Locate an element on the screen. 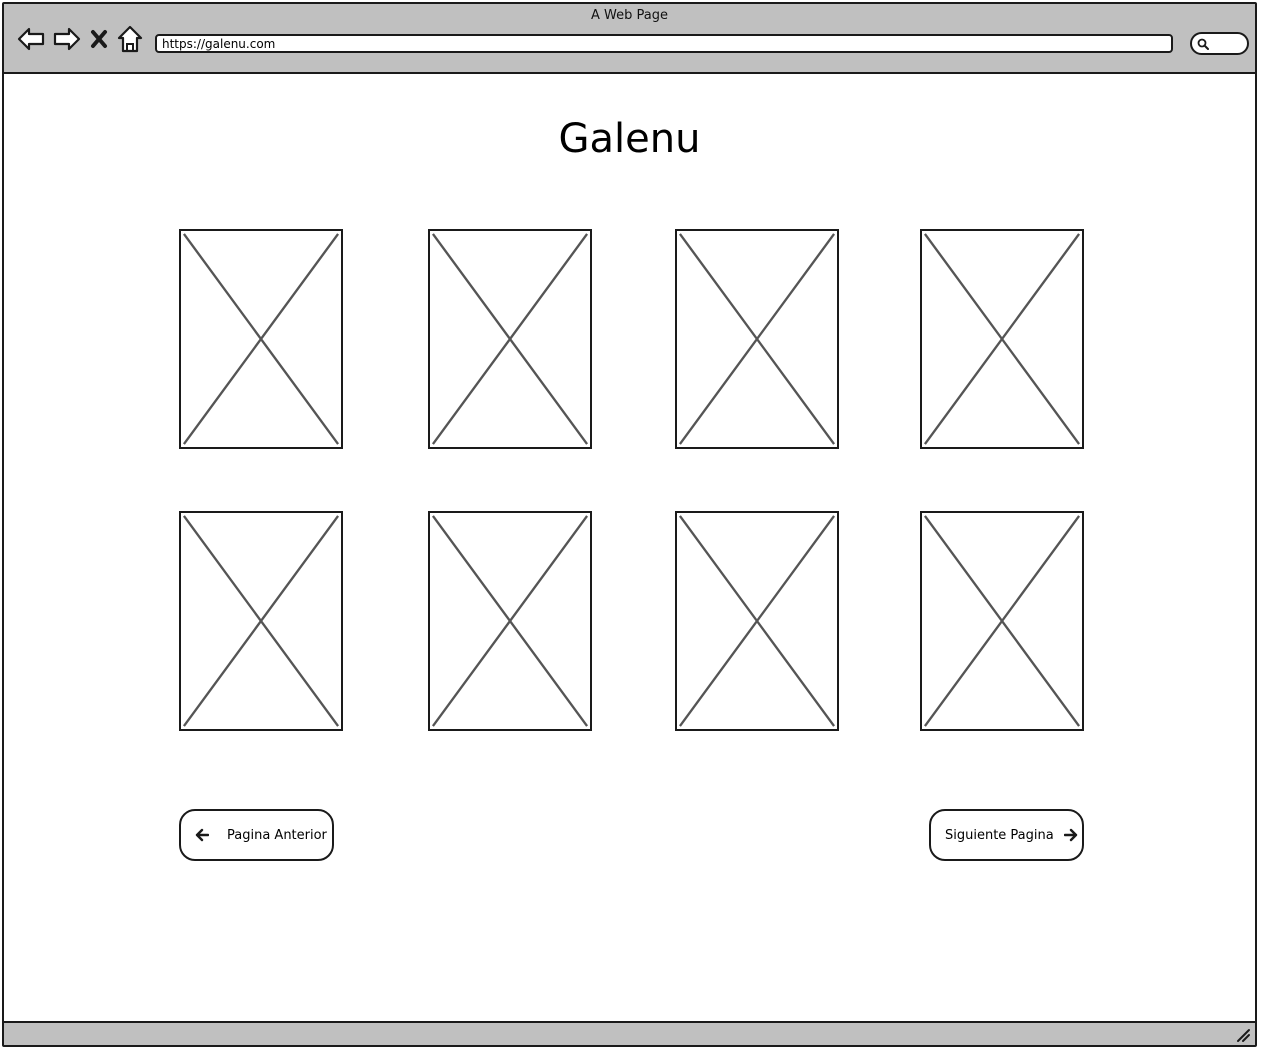  previous-page-label: Pagina Anterior is located at coordinates (277, 835).